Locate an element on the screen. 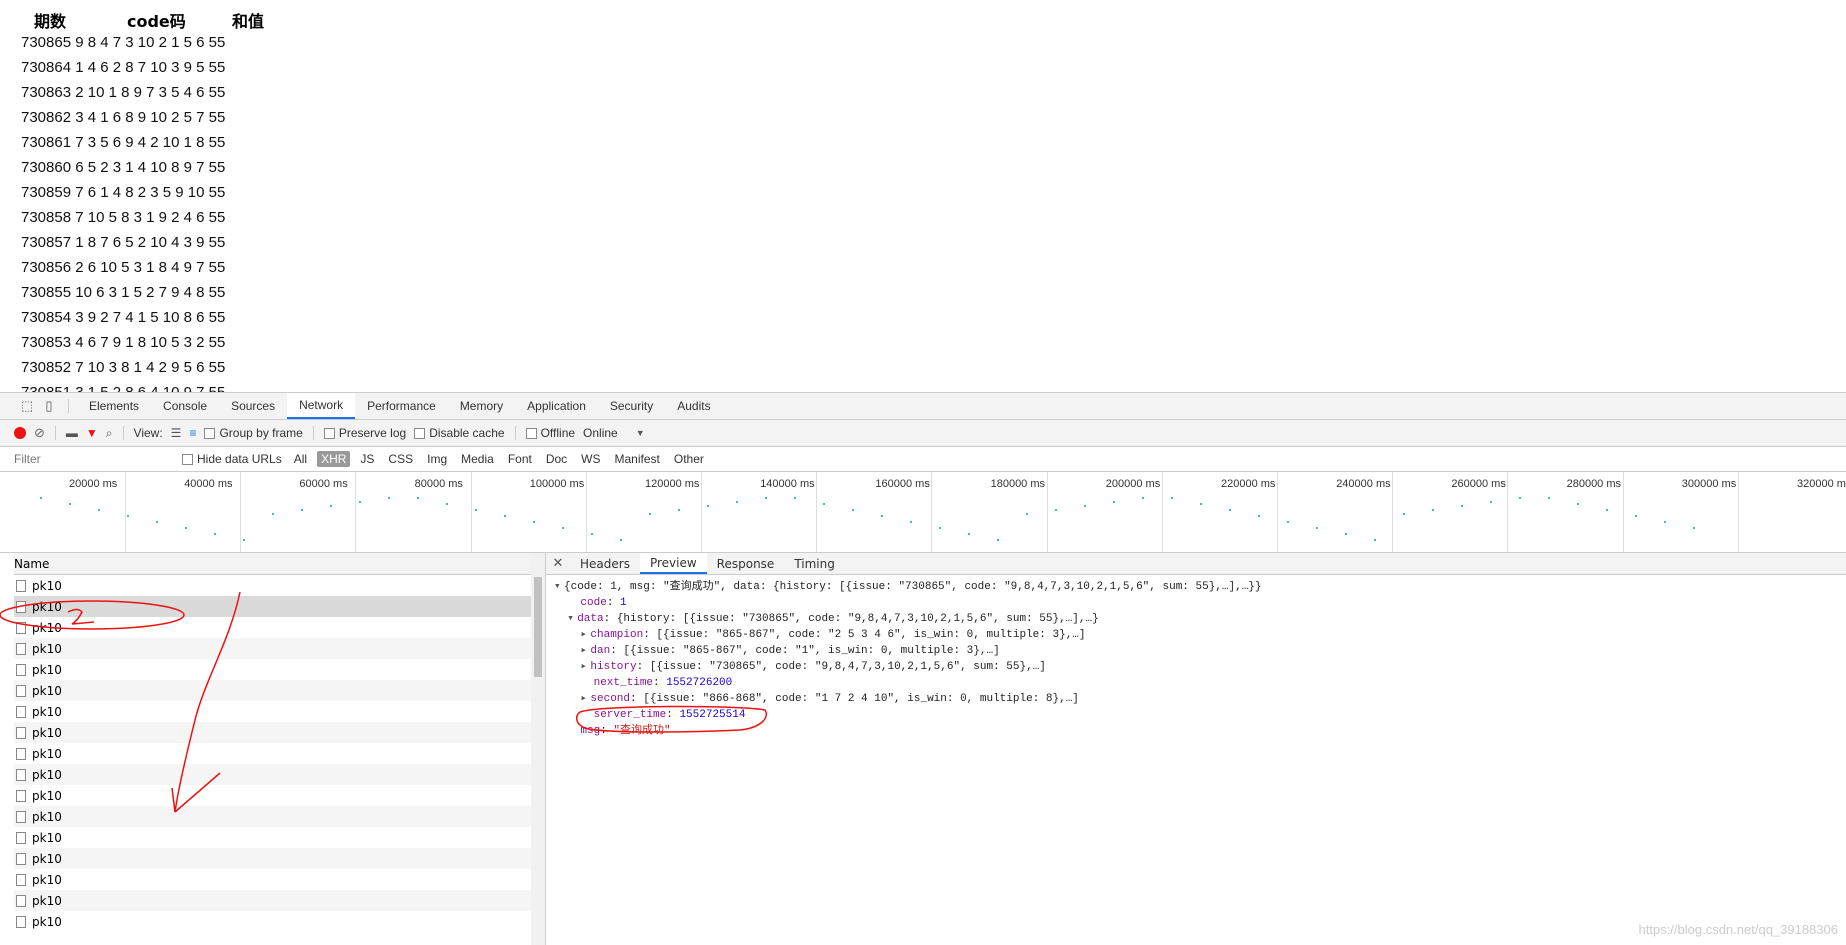 The width and height of the screenshot is (1846, 945). name-column-header: Name is located at coordinates (279, 564).